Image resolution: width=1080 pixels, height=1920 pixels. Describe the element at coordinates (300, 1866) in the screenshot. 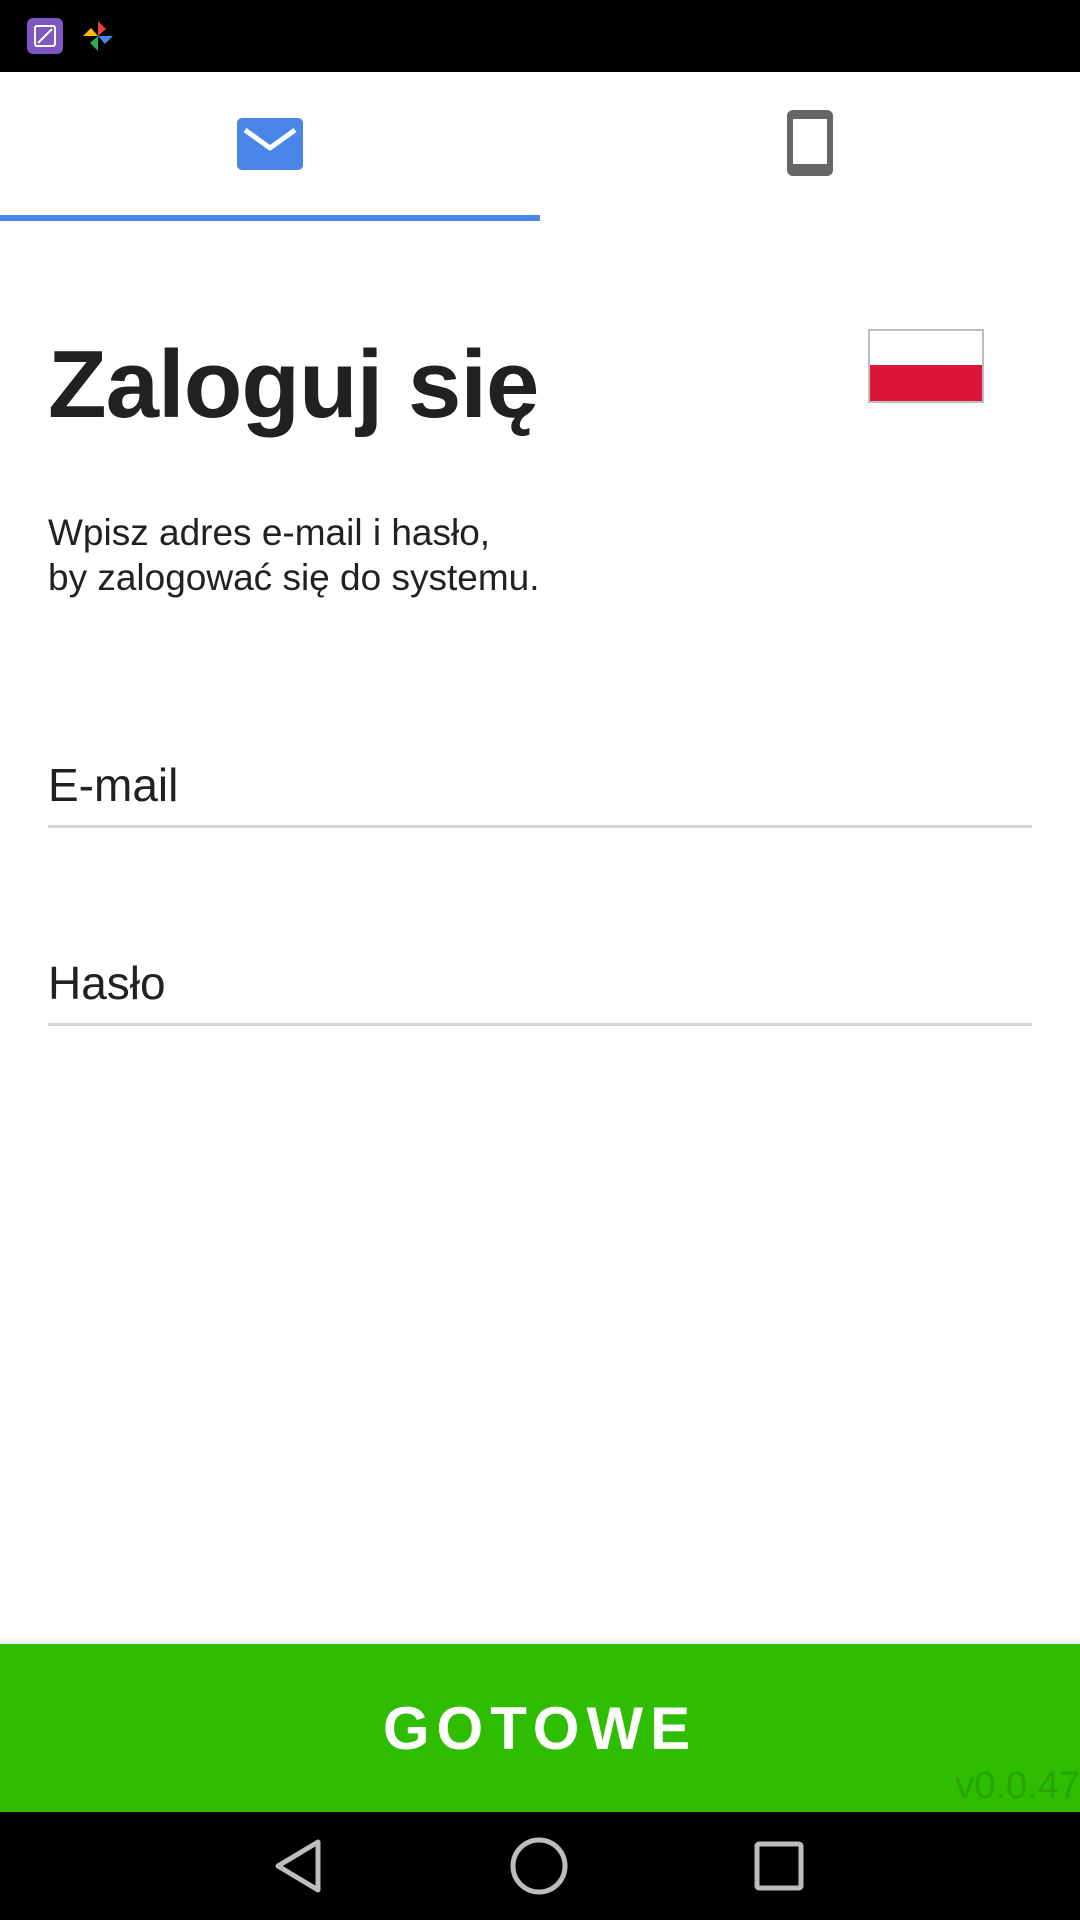

I see `back-icon` at that location.